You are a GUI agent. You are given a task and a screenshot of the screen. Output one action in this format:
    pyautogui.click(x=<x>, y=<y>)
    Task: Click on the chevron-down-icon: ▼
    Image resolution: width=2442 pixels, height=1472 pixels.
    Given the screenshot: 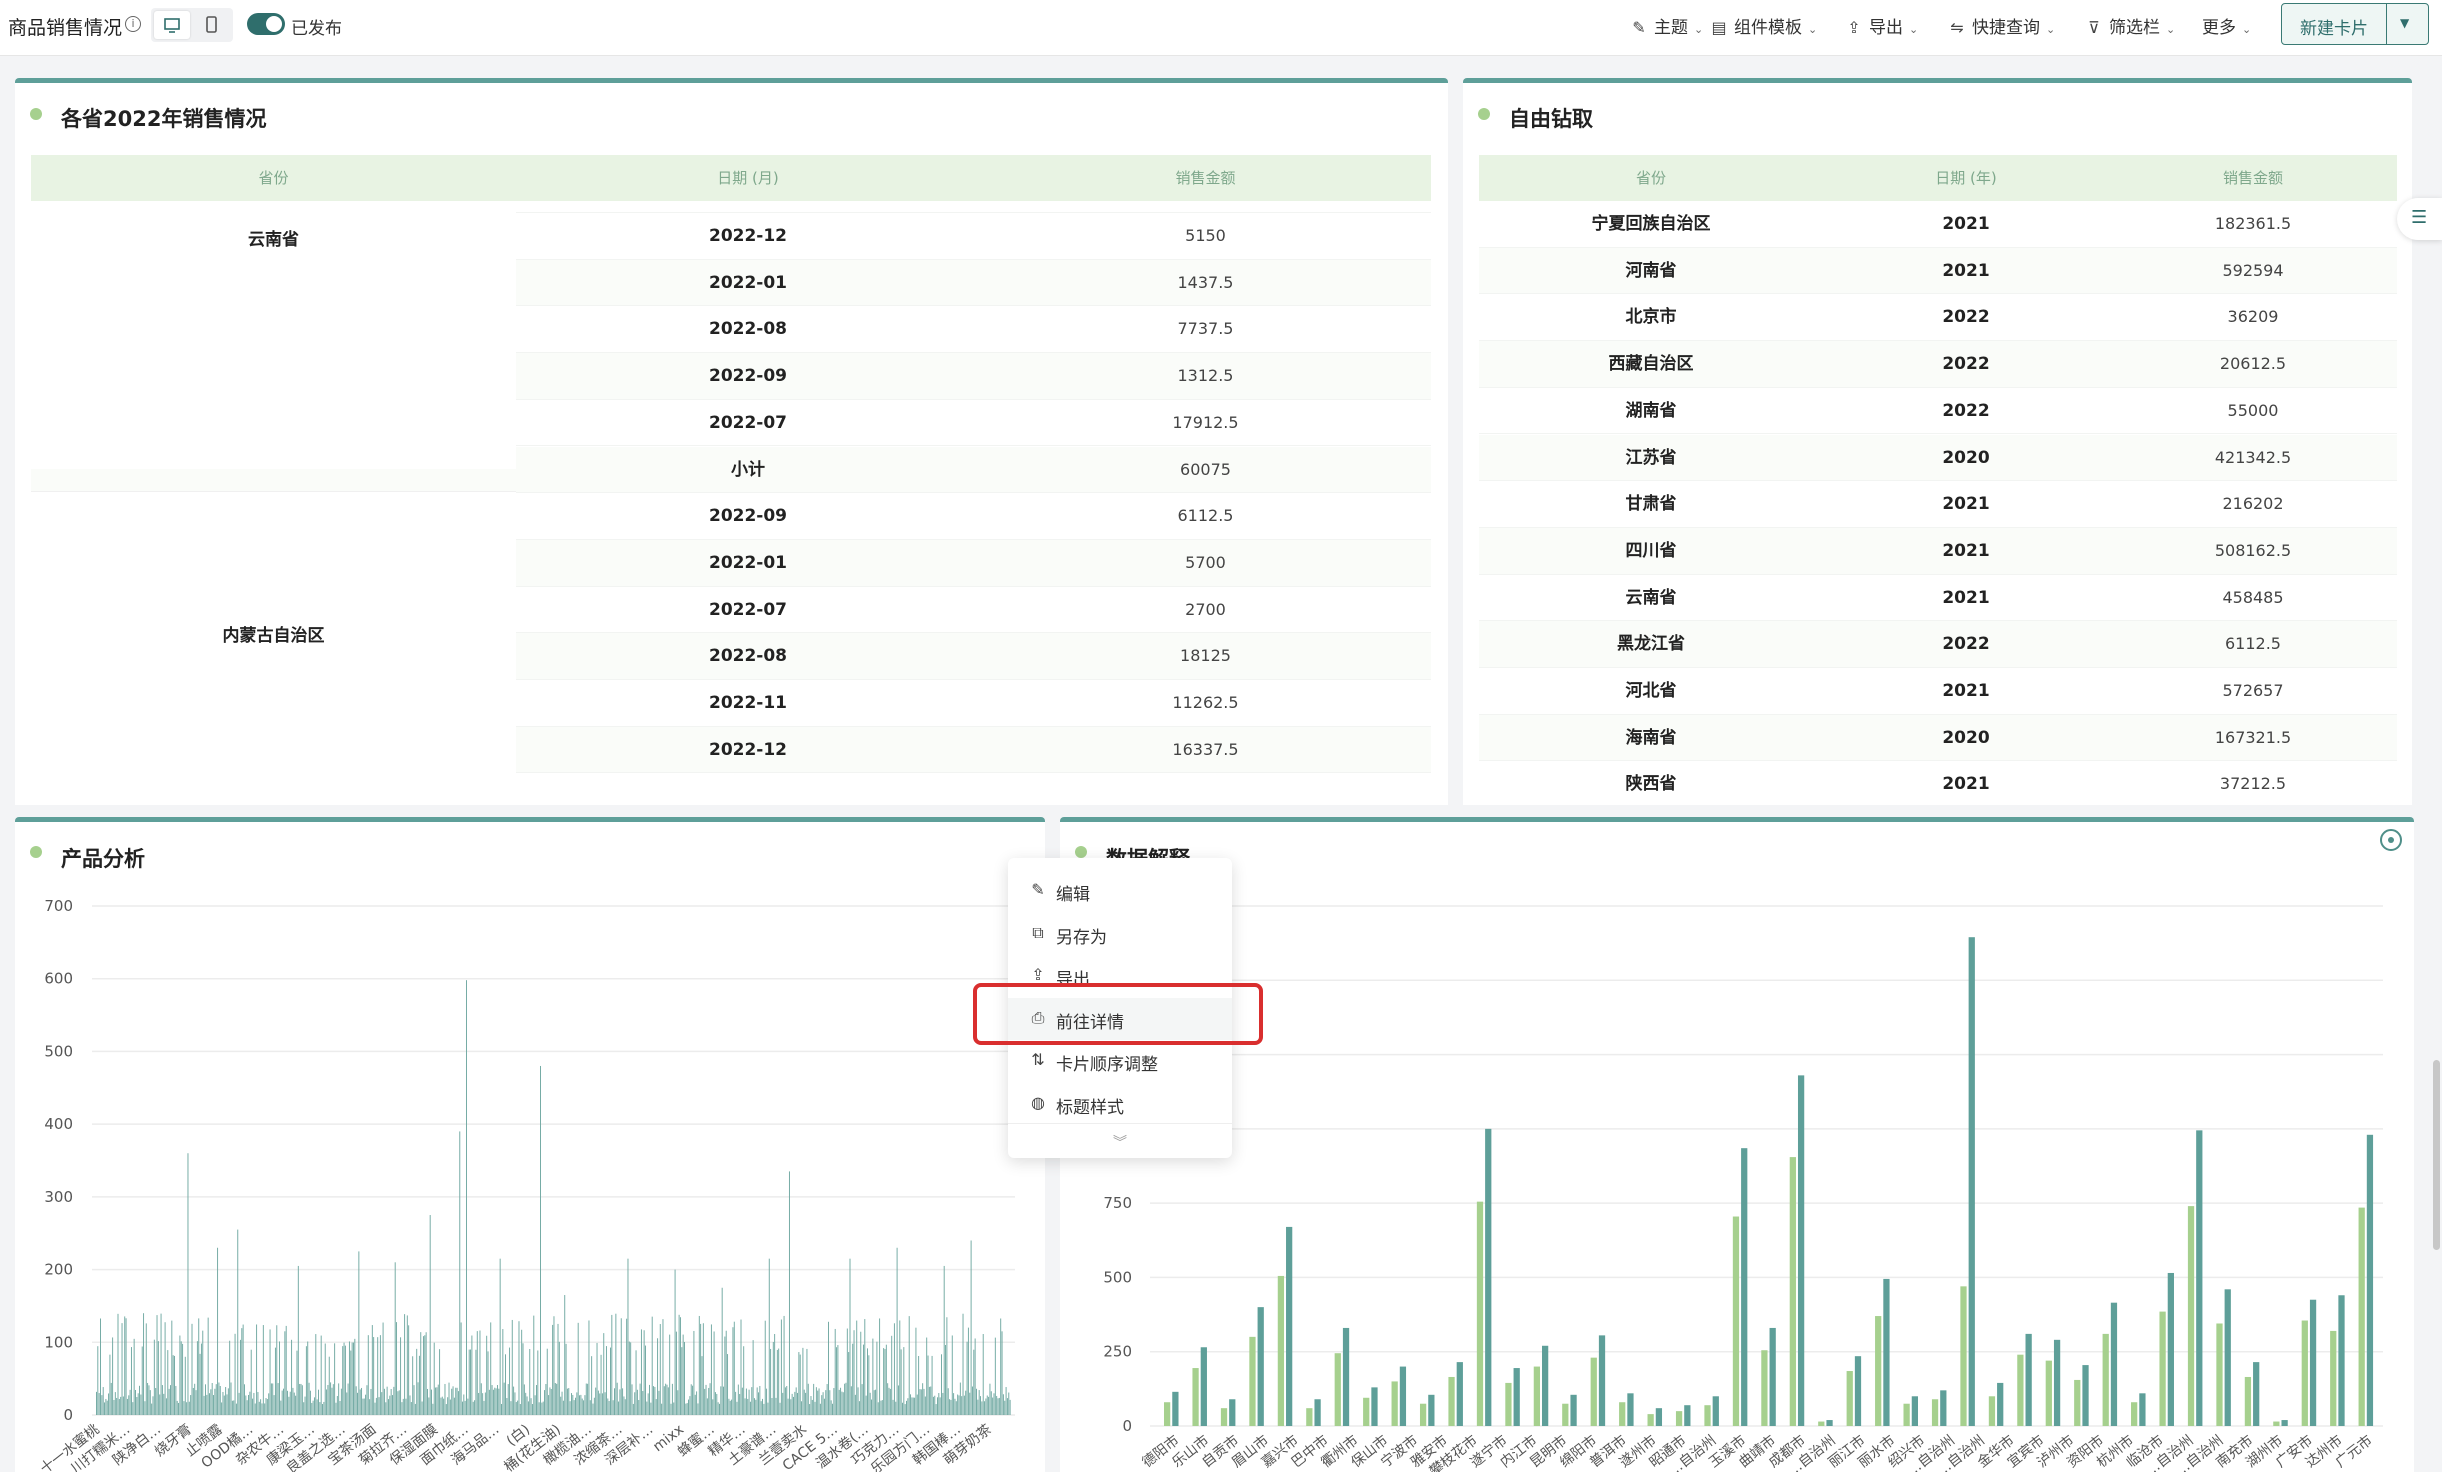 What is the action you would take?
    pyautogui.click(x=2404, y=23)
    